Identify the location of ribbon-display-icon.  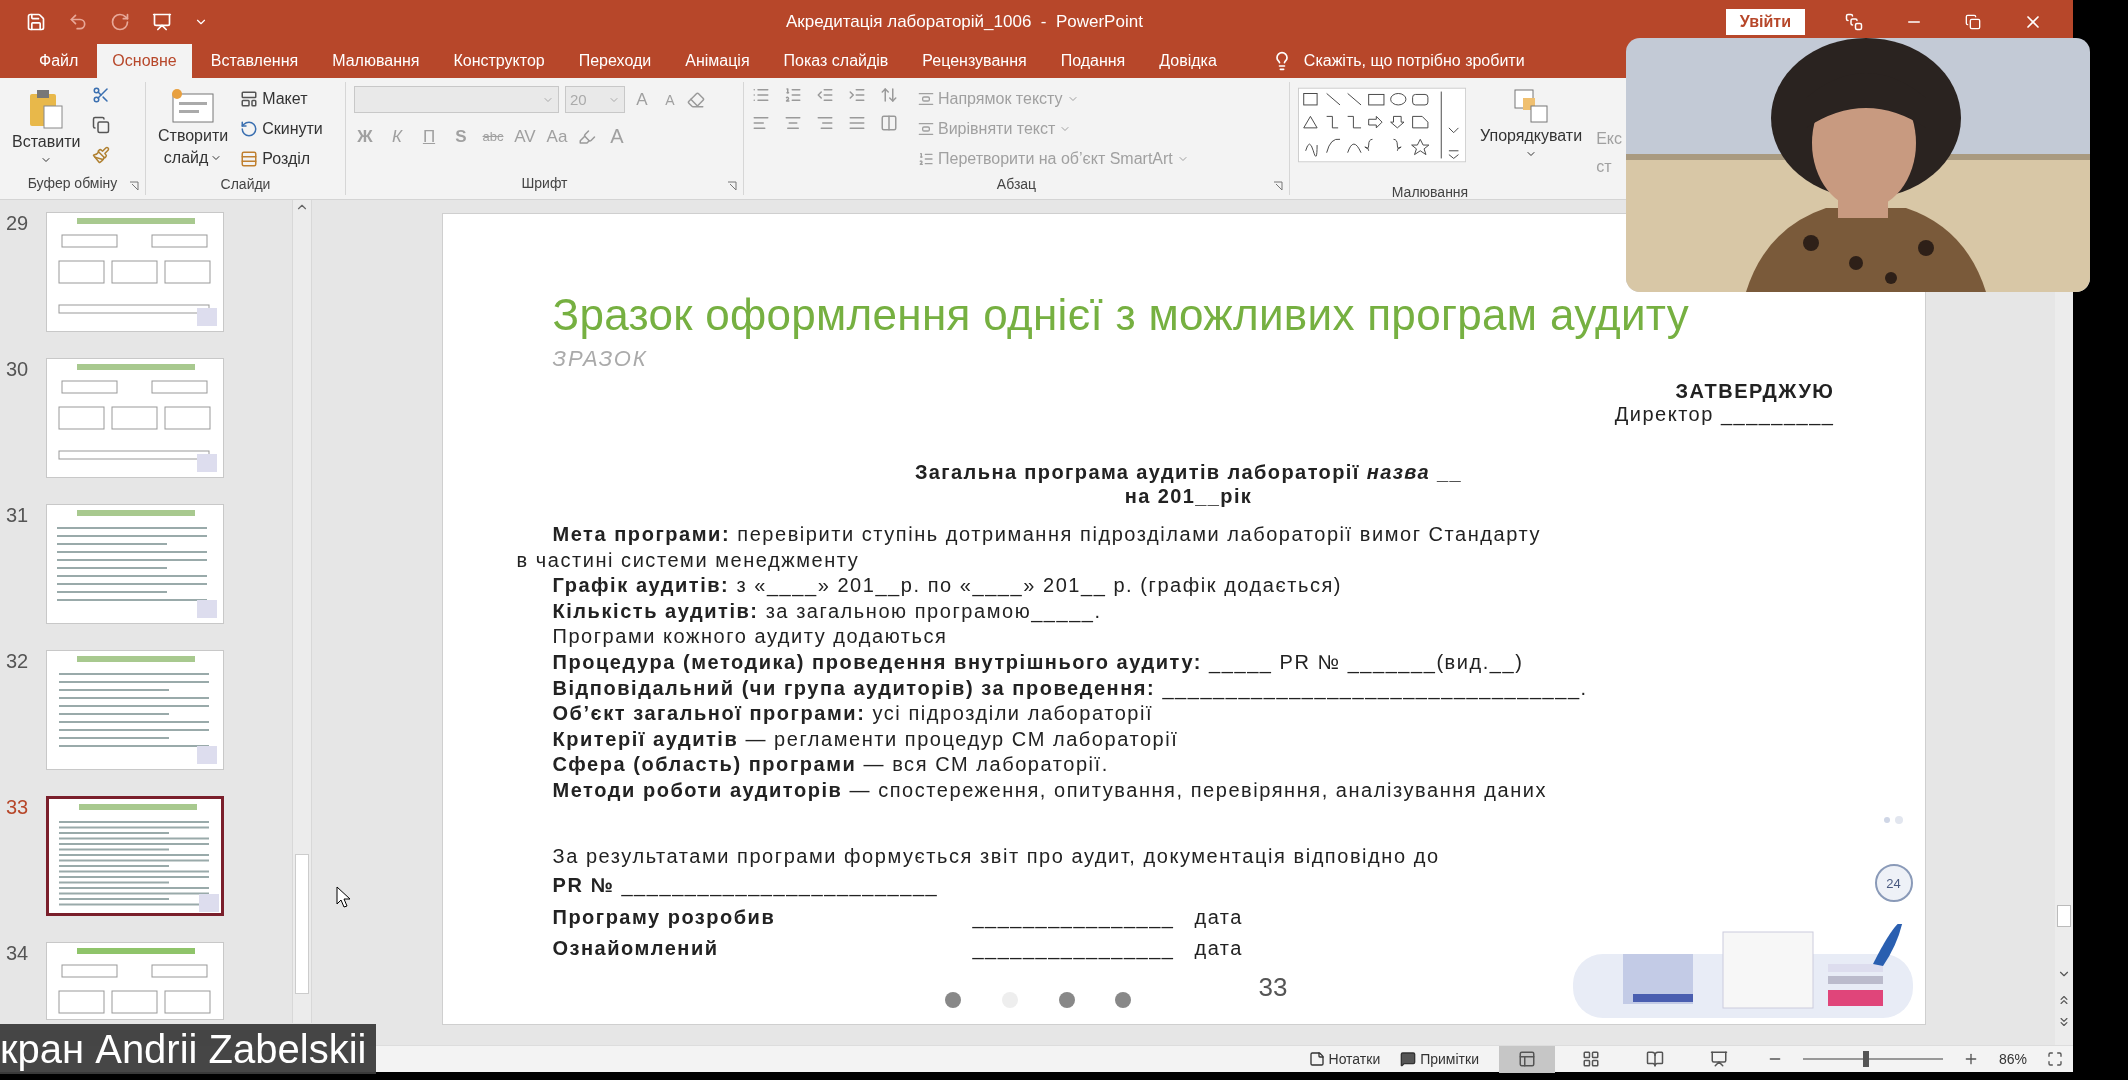
(1854, 22).